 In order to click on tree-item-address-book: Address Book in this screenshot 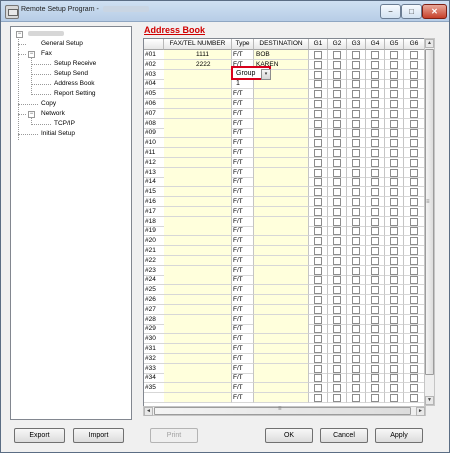, I will do `click(74, 83)`.